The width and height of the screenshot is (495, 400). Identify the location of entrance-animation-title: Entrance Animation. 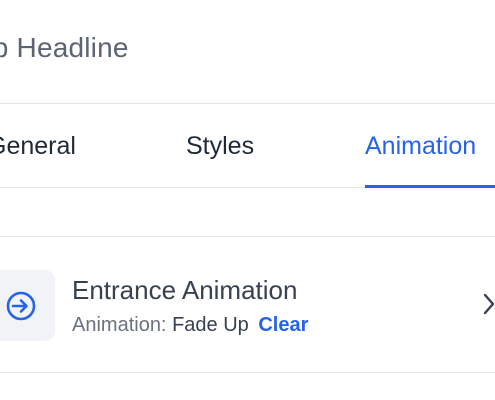
(185, 290).